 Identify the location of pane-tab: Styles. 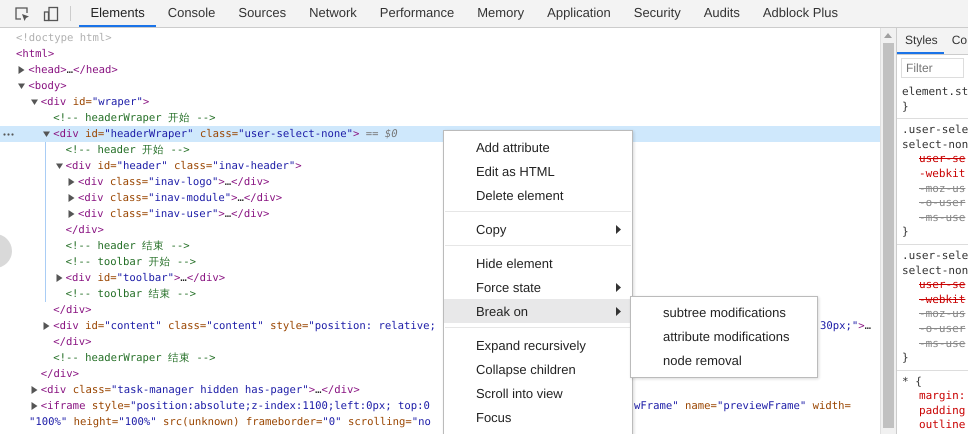
(920, 41).